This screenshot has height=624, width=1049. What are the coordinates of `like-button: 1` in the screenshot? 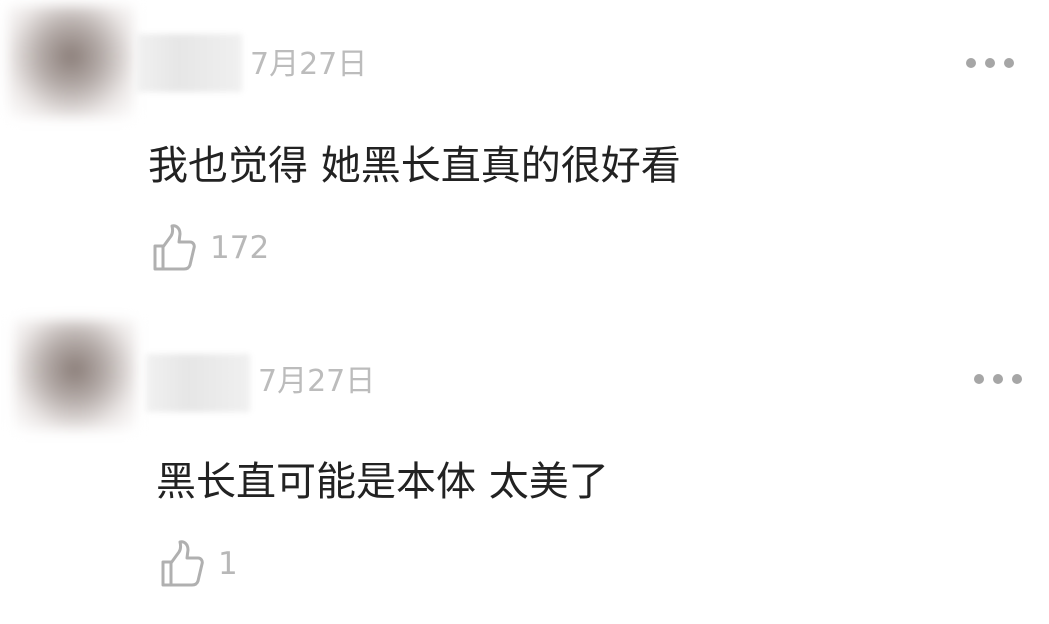 It's located at (199, 564).